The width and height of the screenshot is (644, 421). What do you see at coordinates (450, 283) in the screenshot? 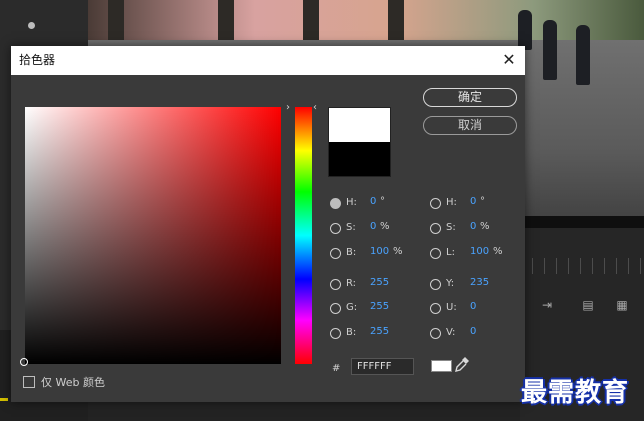
I see `field-label: Y:` at bounding box center [450, 283].